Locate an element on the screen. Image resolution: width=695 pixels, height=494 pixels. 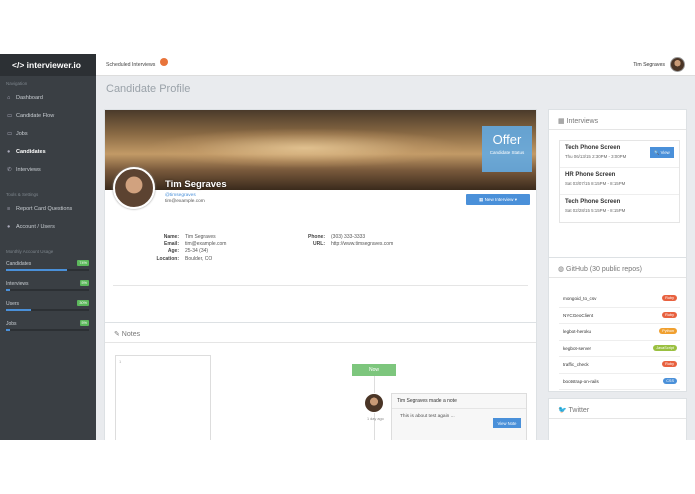
line-number: 1 is located at coordinates (120, 361).